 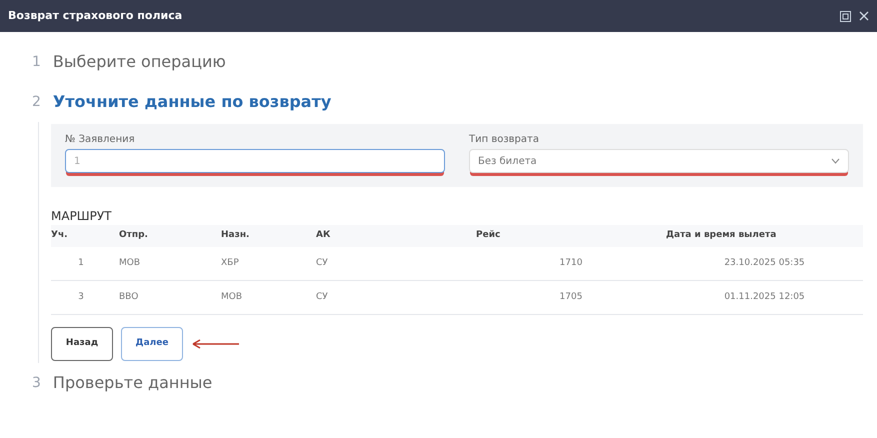 What do you see at coordinates (139, 62) in the screenshot?
I see `step-title: Выберите операцию` at bounding box center [139, 62].